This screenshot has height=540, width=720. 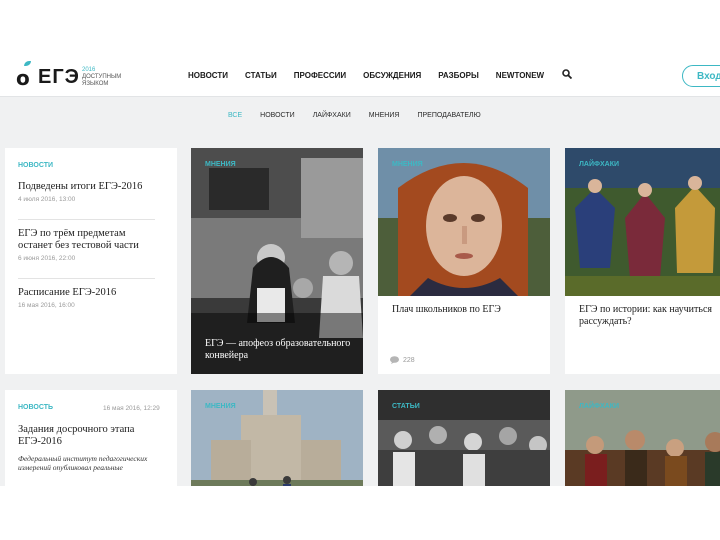 I want to click on logo-text: ЕГЭ, so click(x=59, y=77).